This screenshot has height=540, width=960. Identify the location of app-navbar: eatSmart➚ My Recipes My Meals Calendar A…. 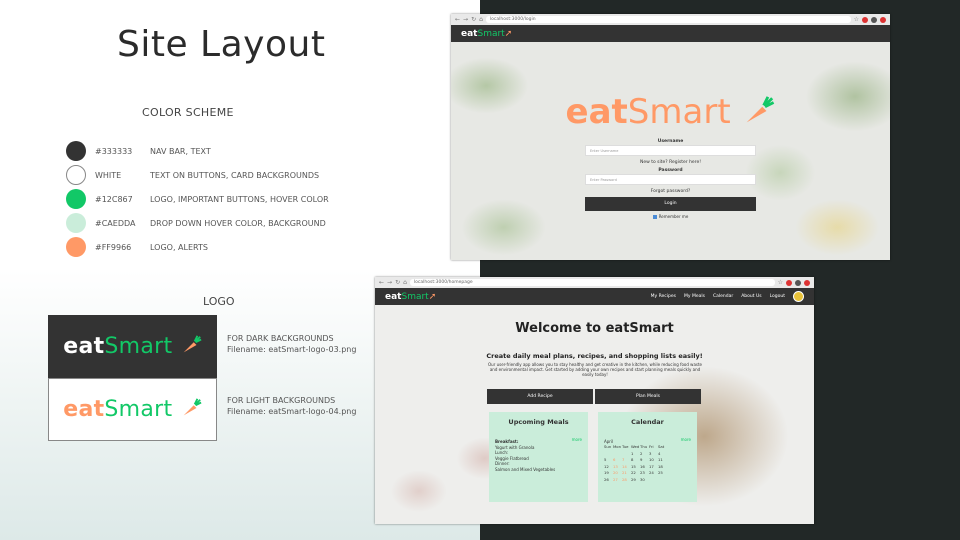
(594, 296).